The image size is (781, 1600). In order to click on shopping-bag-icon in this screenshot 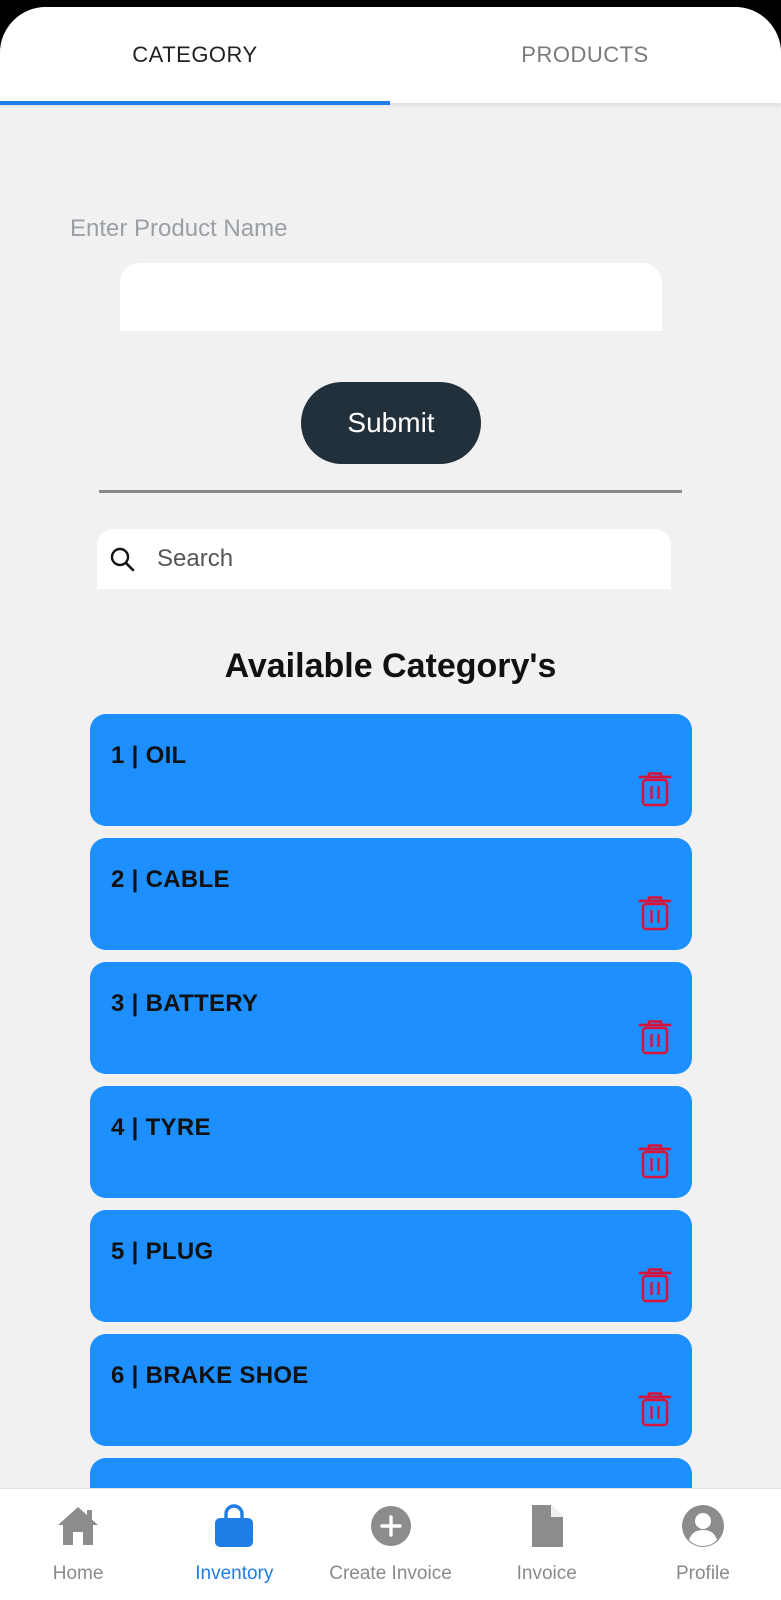, I will do `click(234, 1525)`.